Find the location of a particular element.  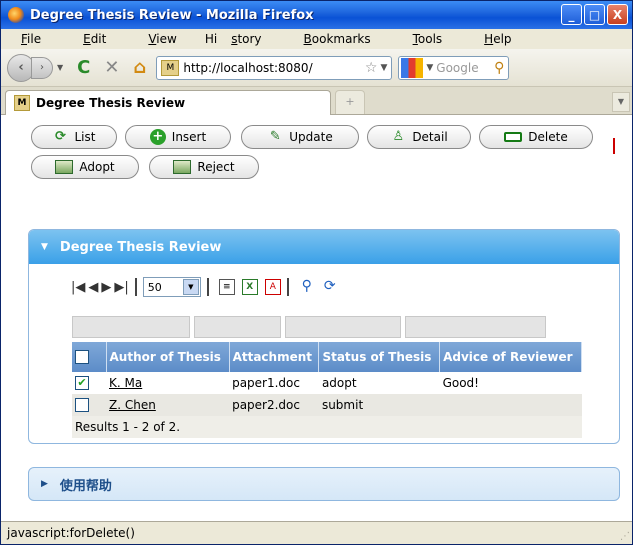

url-text: http://localhost:8080/ is located at coordinates (272, 68).